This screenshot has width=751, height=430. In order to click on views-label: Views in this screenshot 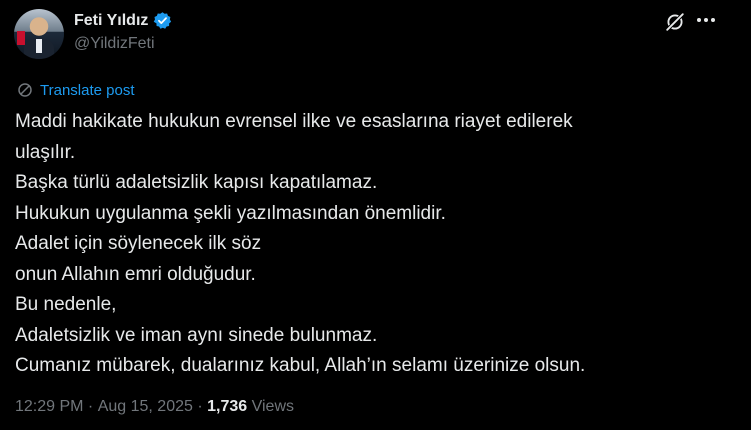, I will do `click(271, 406)`.